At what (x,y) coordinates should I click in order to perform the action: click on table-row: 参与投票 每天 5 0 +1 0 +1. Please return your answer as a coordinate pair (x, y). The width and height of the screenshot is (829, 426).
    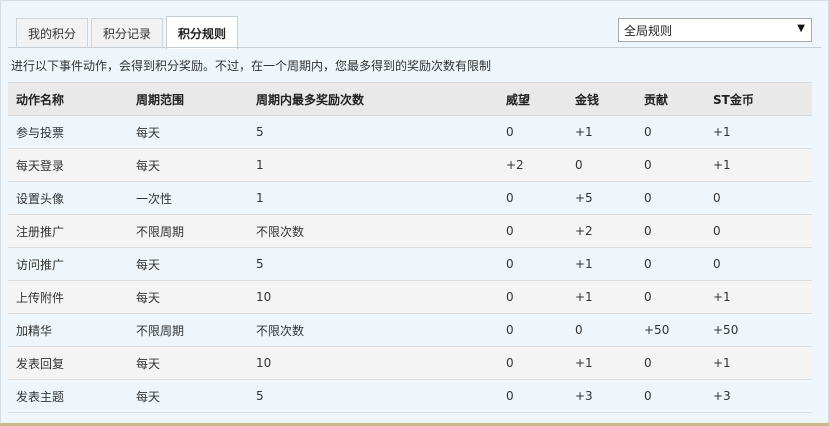
    Looking at the image, I should click on (410, 132).